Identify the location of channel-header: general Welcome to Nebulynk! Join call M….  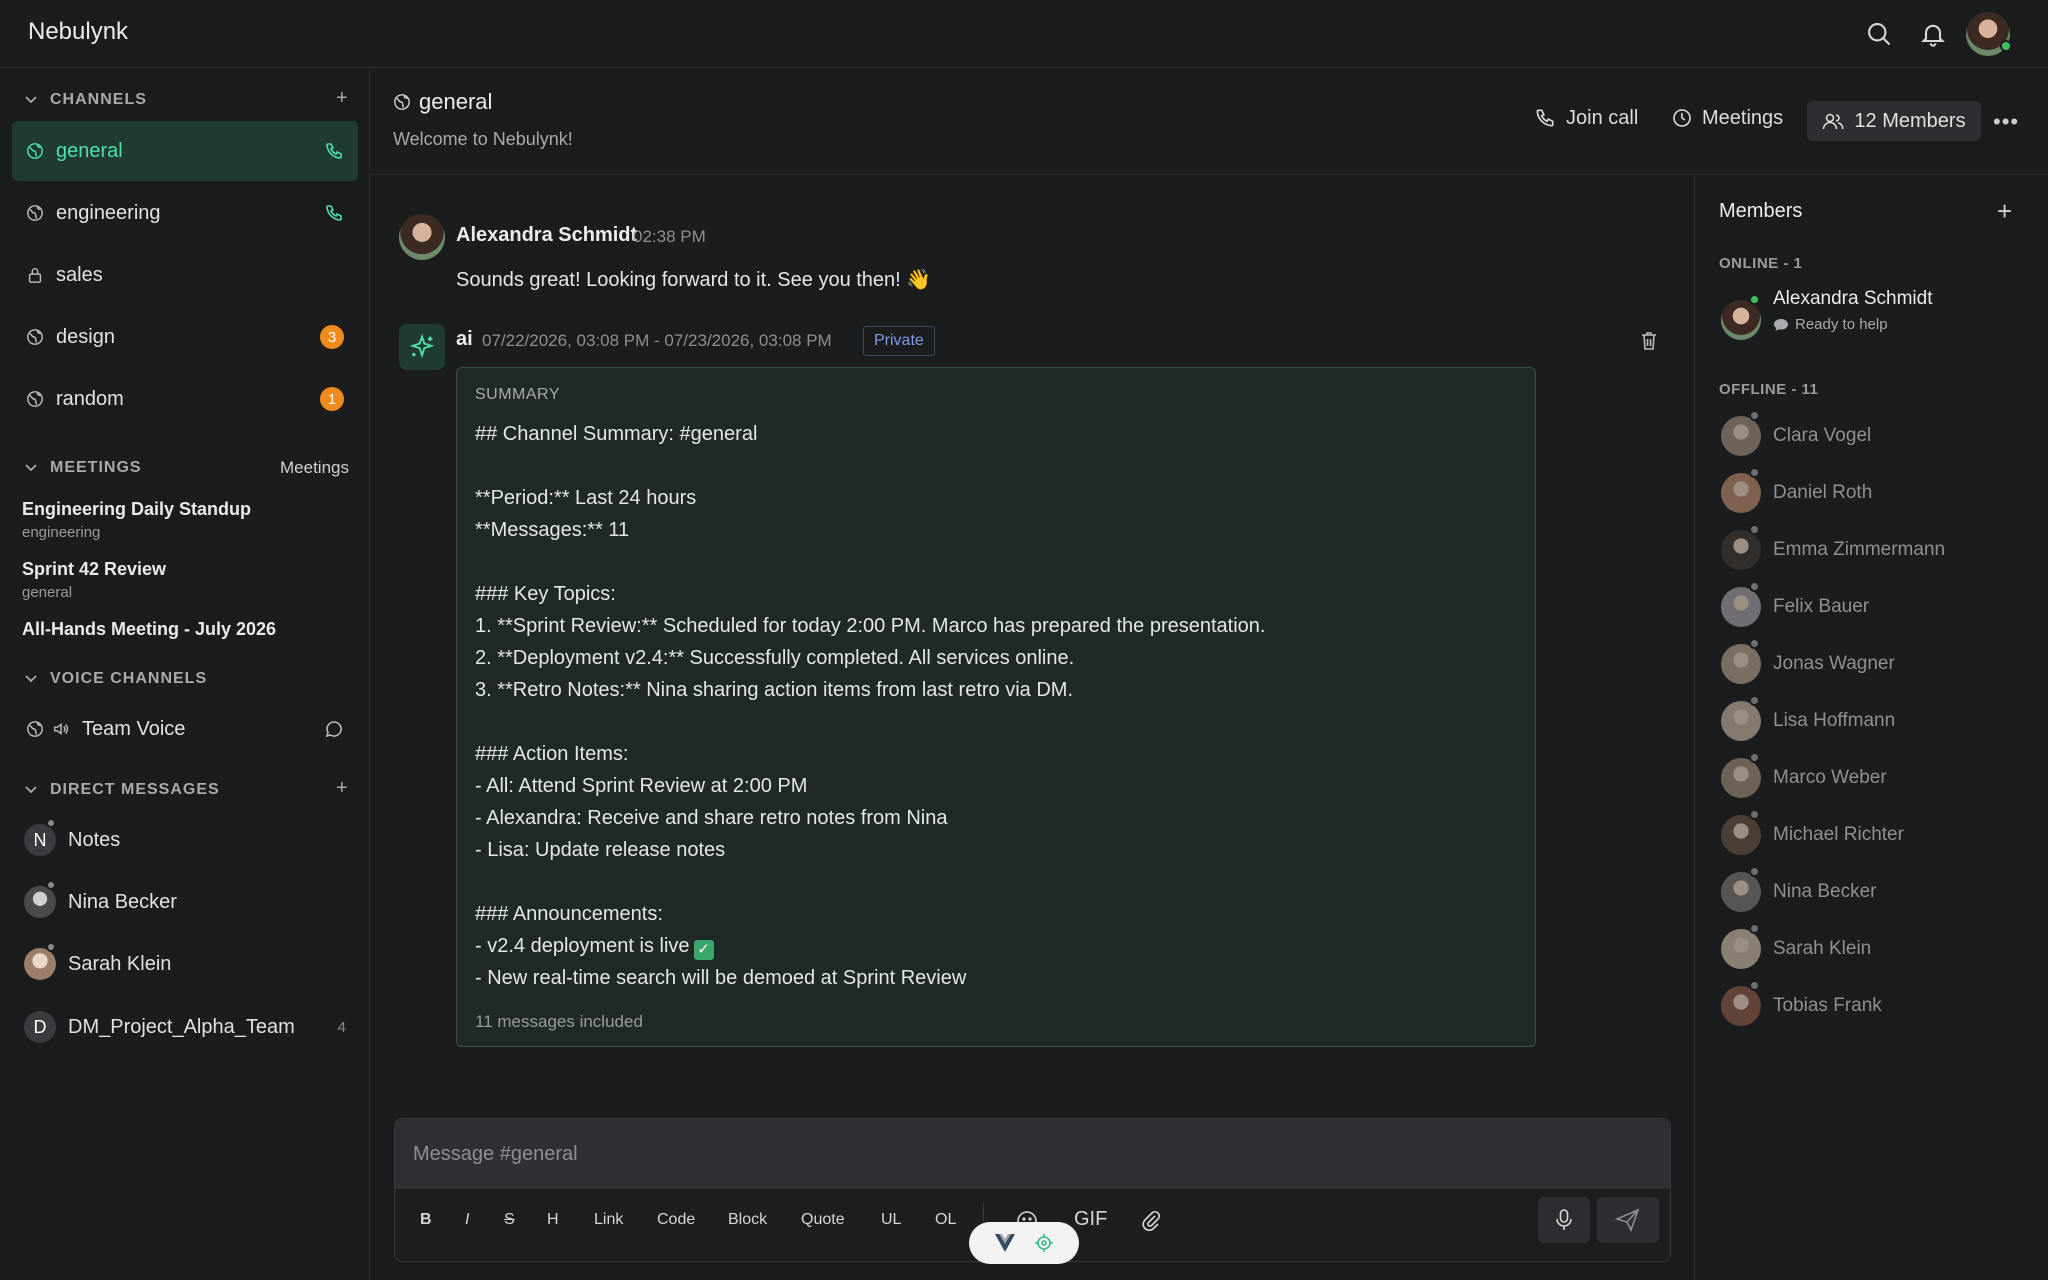
(1209, 122).